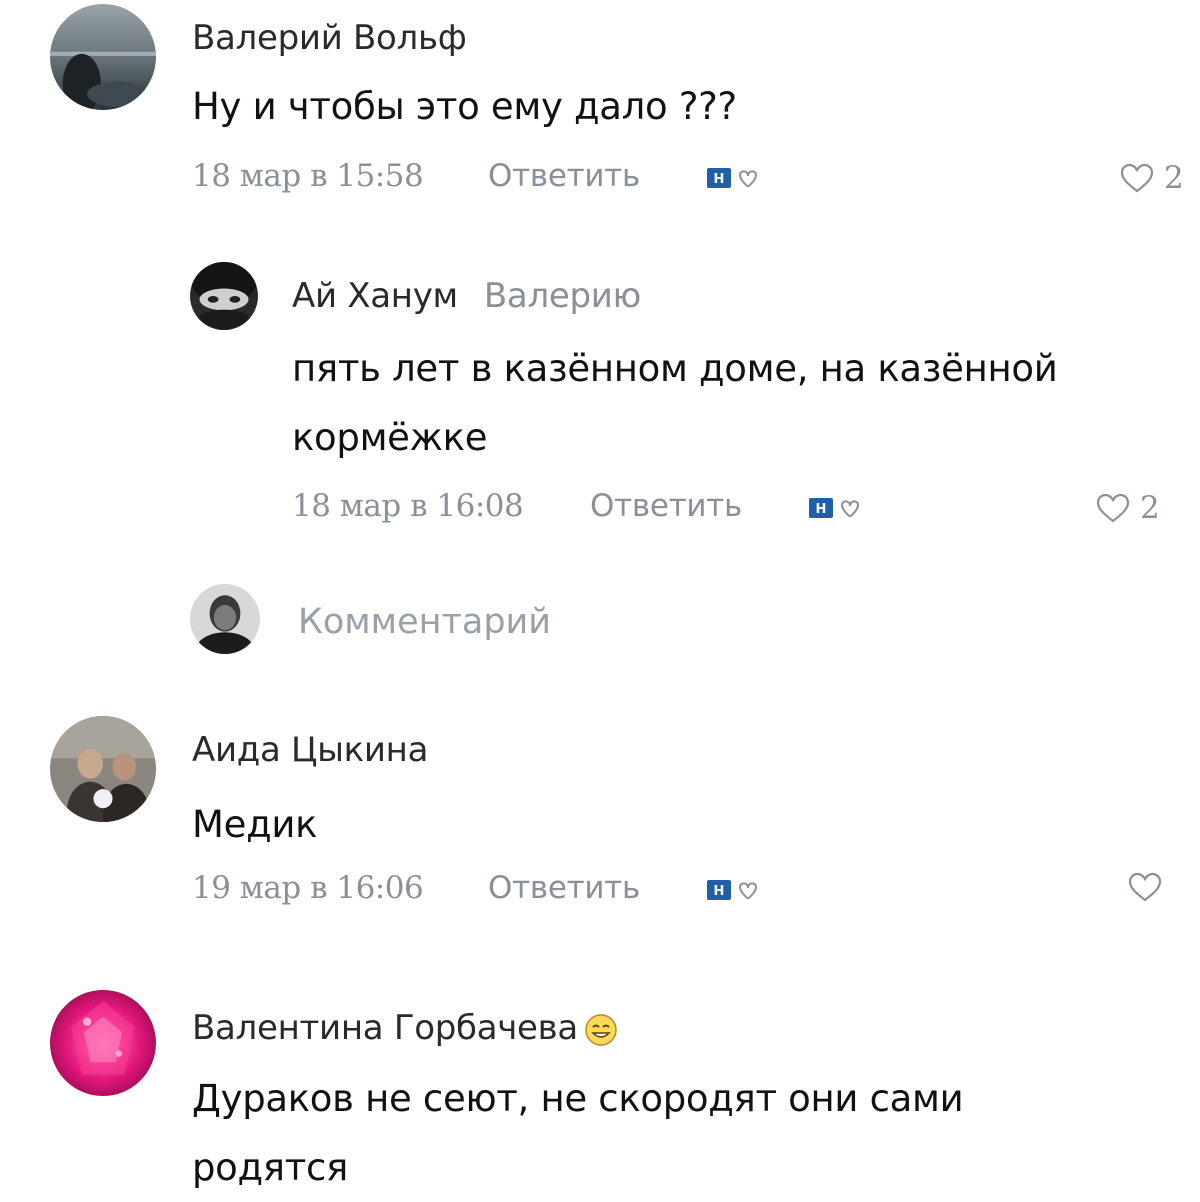 This screenshot has height=1202, width=1200. I want to click on like-button, so click(1150, 887).